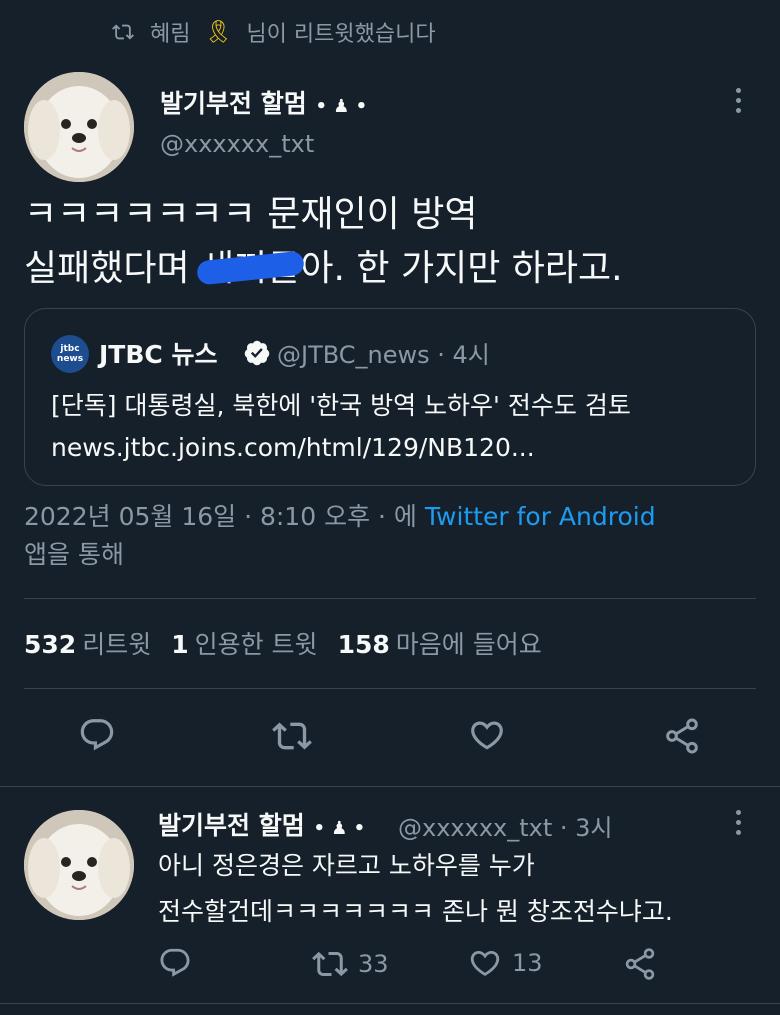 Image resolution: width=780 pixels, height=1015 pixels. I want to click on stat-quotes: 1 인용한 트윗, so click(244, 643).